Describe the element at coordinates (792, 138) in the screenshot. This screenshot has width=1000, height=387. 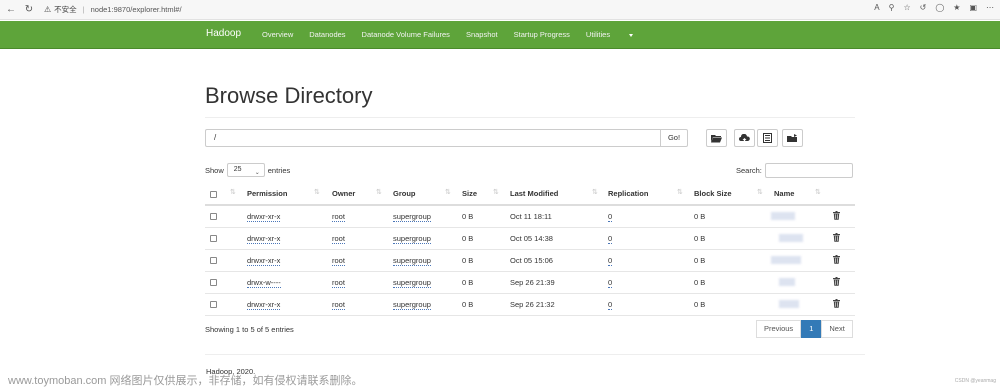
I see `paste-button` at that location.